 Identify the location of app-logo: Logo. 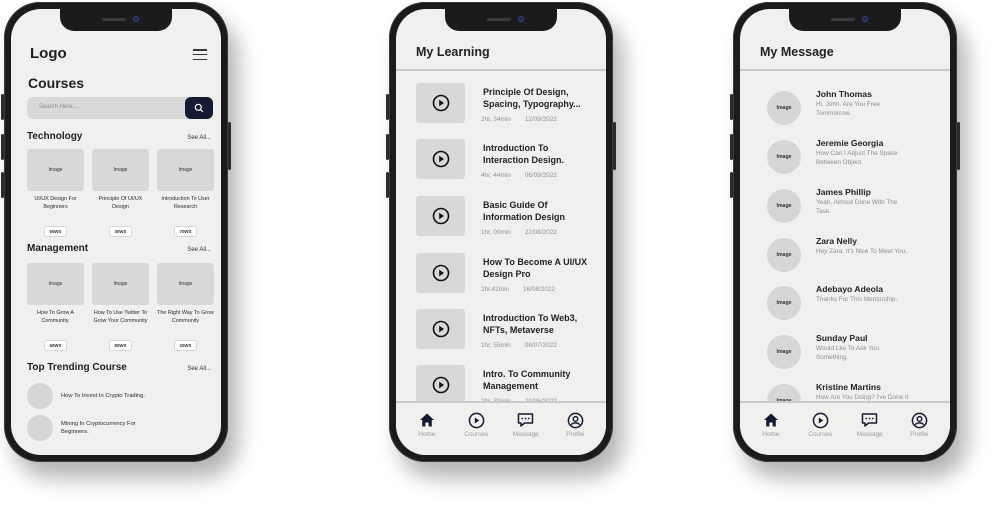
(48, 53).